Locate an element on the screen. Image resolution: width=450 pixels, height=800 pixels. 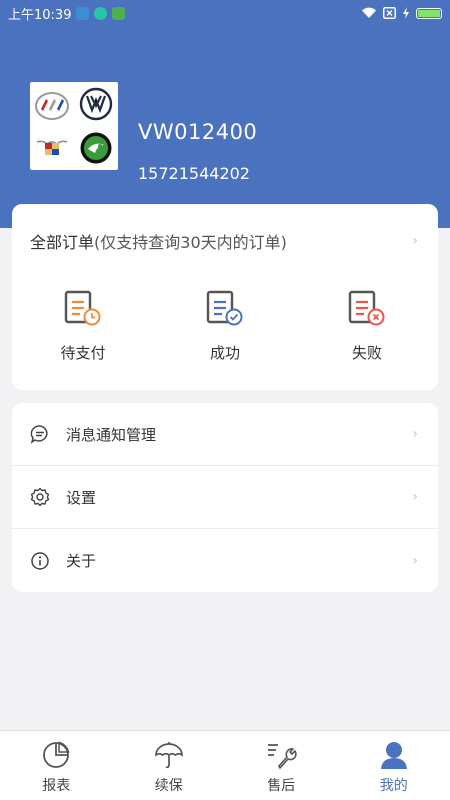
orders-title-group: 全部订单(仅支持查询30天内的订单) is located at coordinates (158, 241).